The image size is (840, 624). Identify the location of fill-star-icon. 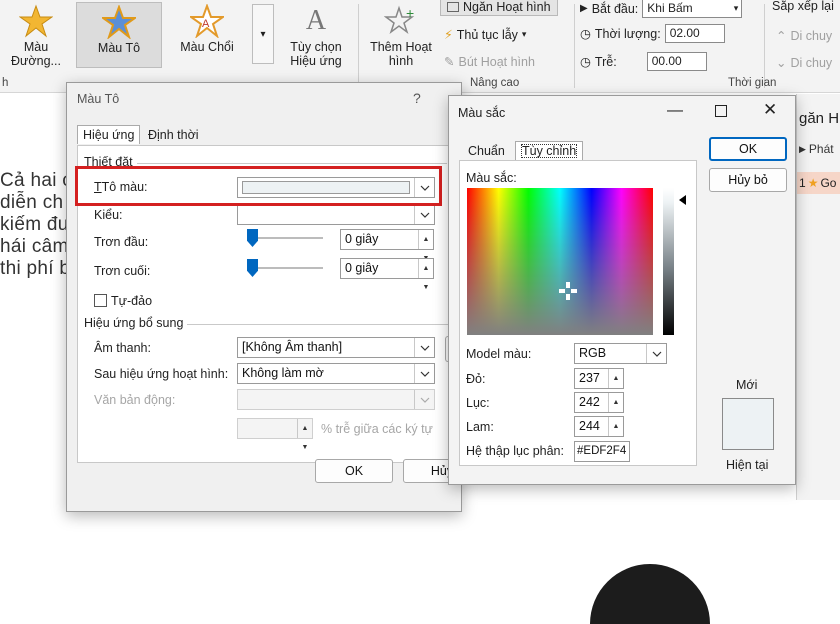
(119, 22).